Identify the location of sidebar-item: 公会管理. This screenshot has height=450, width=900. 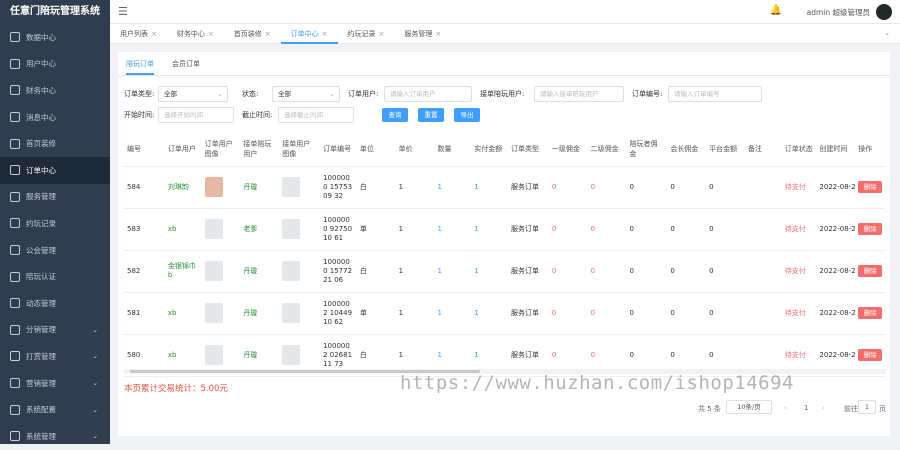
(55, 250).